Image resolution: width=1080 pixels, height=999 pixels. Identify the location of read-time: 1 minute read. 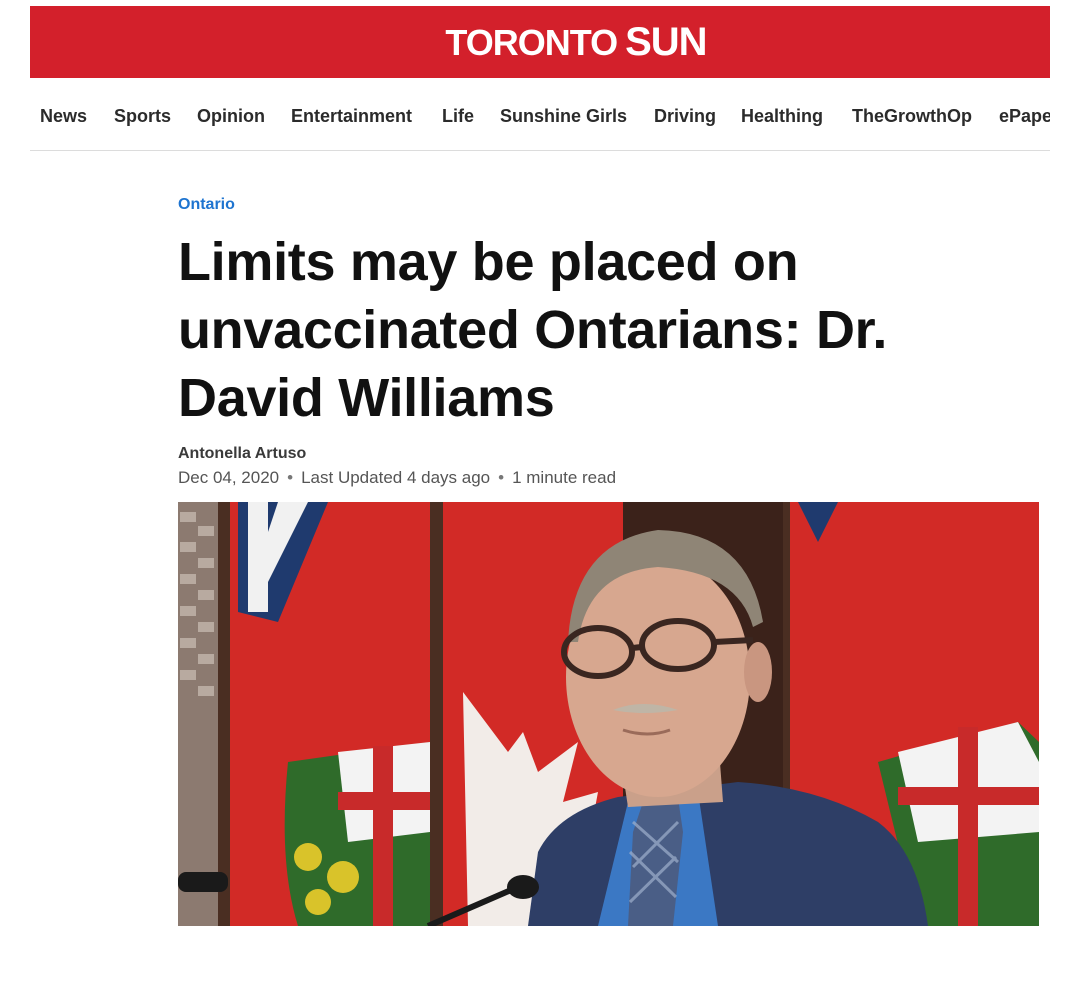
(564, 477).